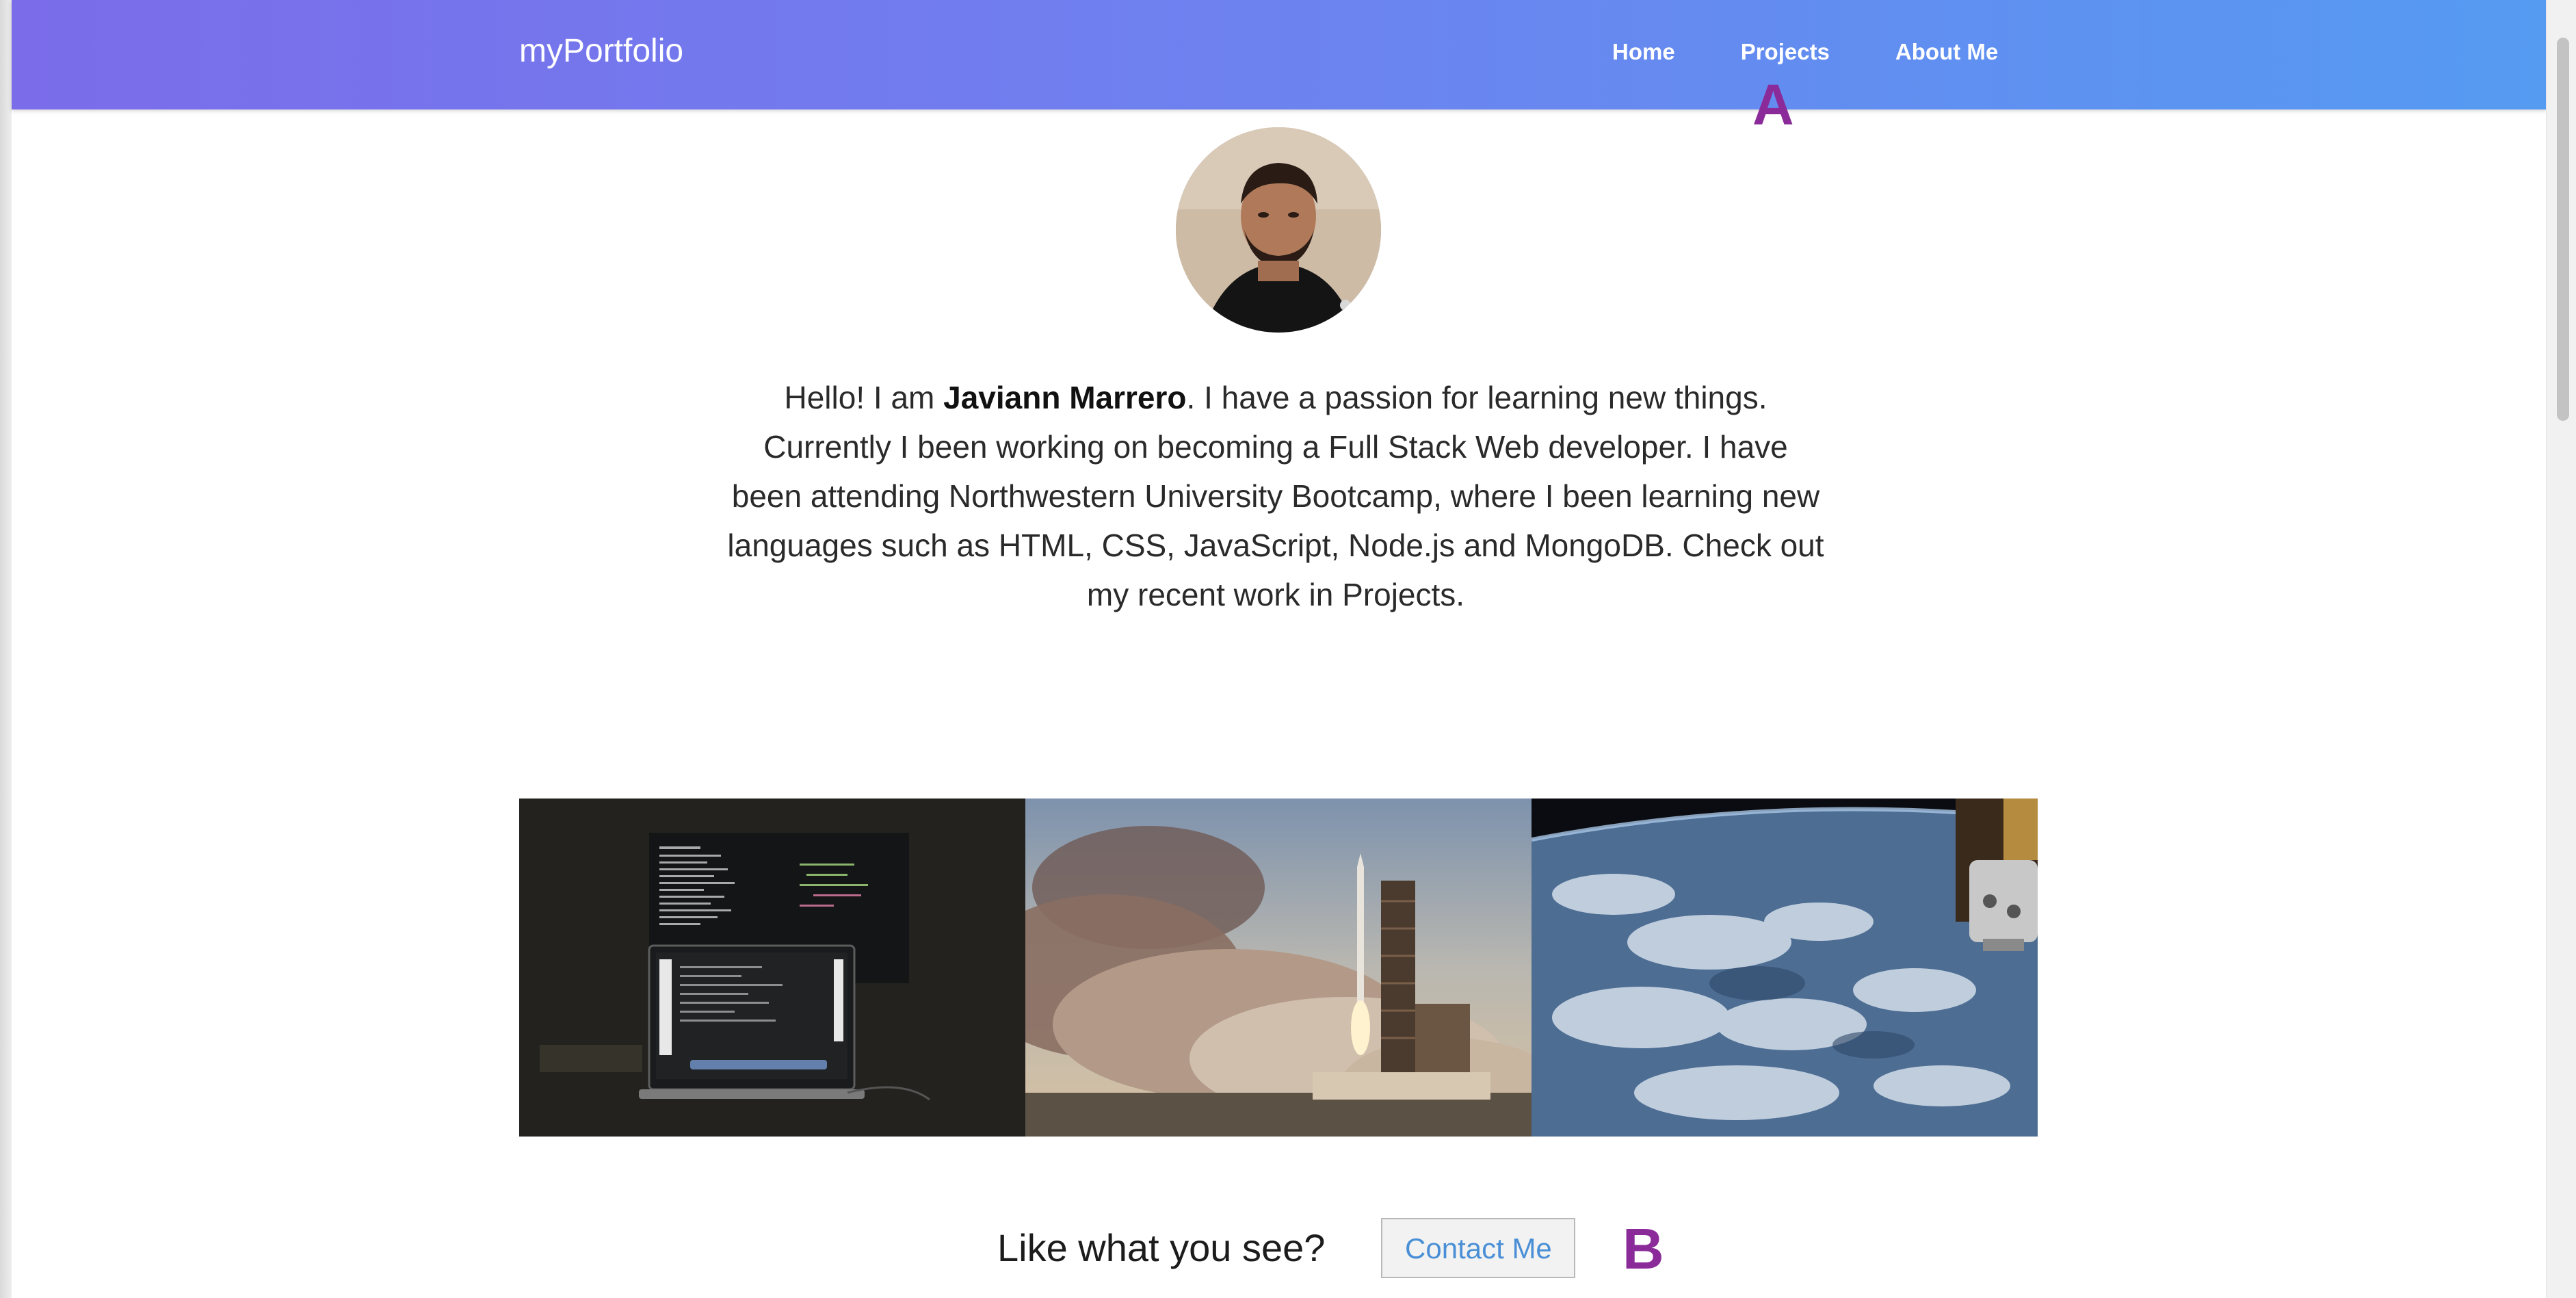 The height and width of the screenshot is (1298, 2576). What do you see at coordinates (1161, 1247) in the screenshot?
I see `cta-heading: Like what you see?` at bounding box center [1161, 1247].